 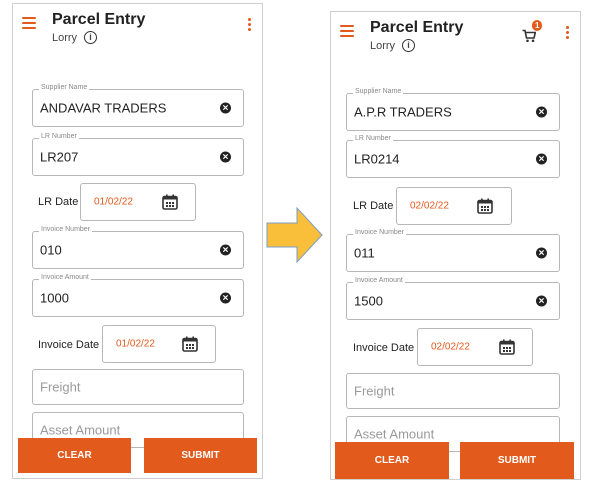 What do you see at coordinates (429, 206) in the screenshot?
I see `lr-date-value: 02/02/22` at bounding box center [429, 206].